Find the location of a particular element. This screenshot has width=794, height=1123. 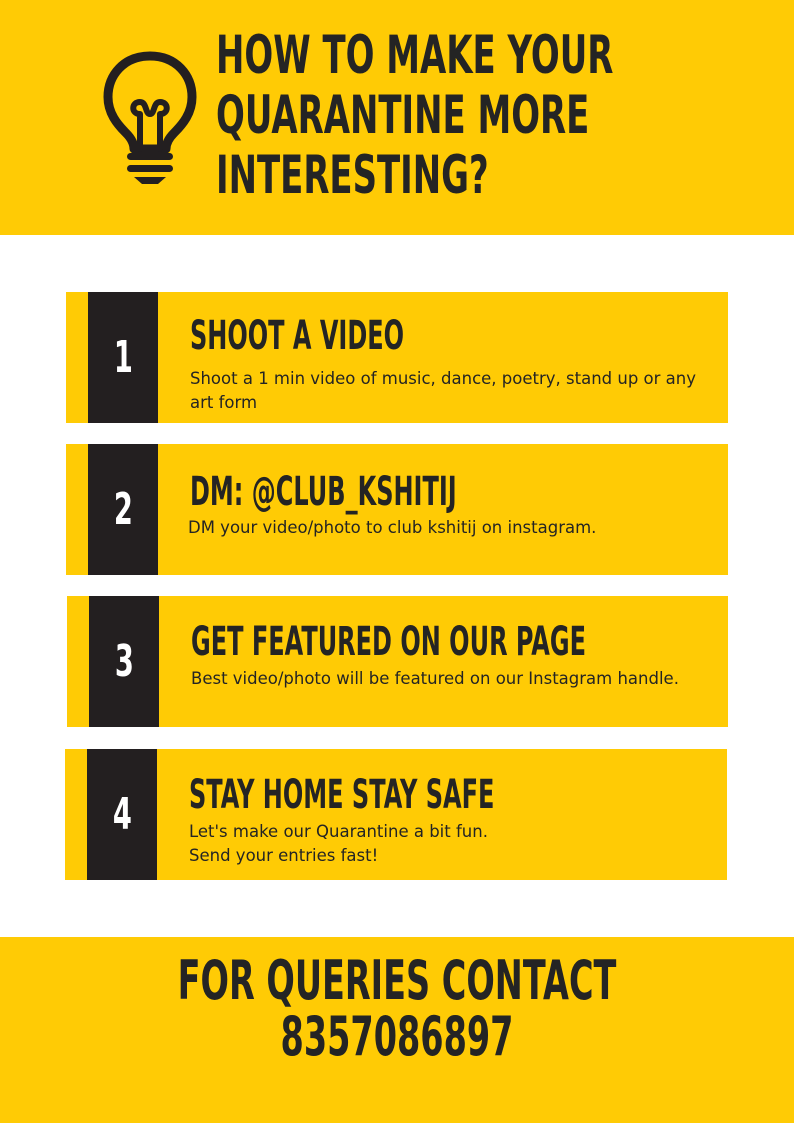

step-number: 4 is located at coordinates (122, 814).